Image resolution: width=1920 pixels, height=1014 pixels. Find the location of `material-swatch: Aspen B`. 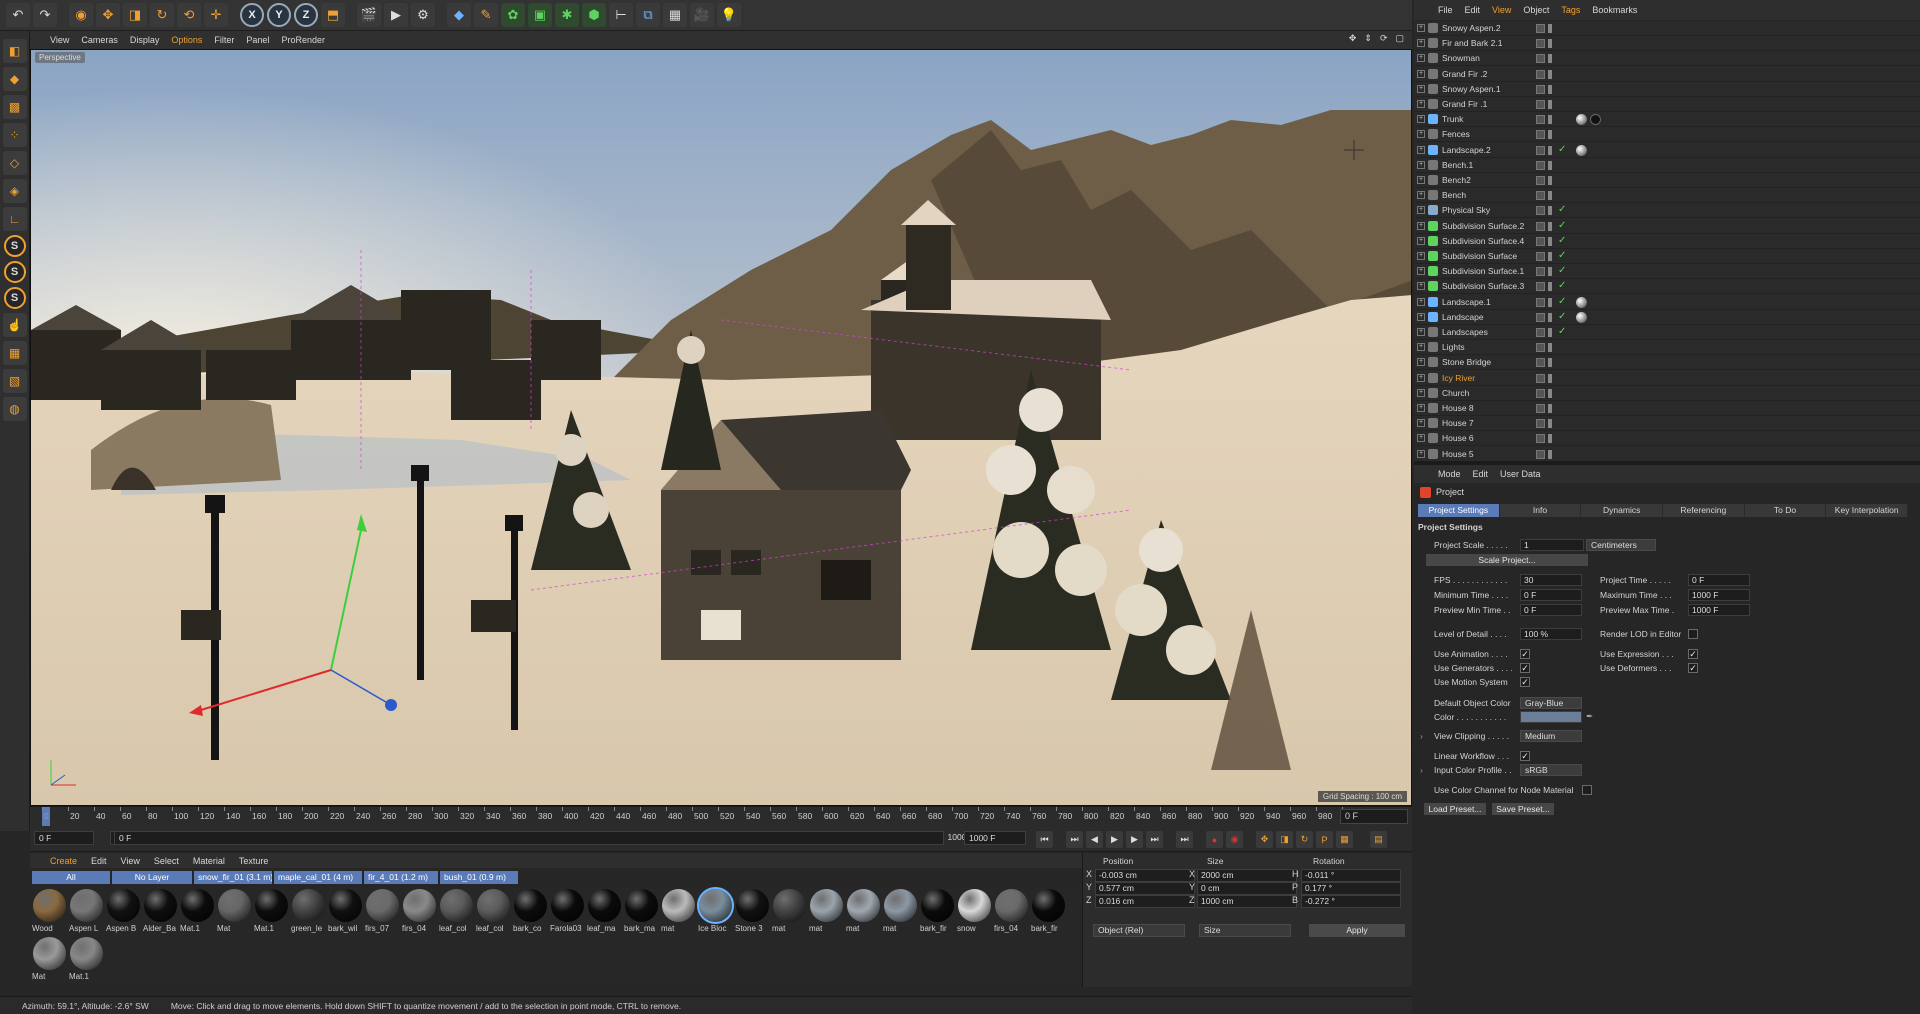

material-swatch: Aspen B is located at coordinates (123, 912).